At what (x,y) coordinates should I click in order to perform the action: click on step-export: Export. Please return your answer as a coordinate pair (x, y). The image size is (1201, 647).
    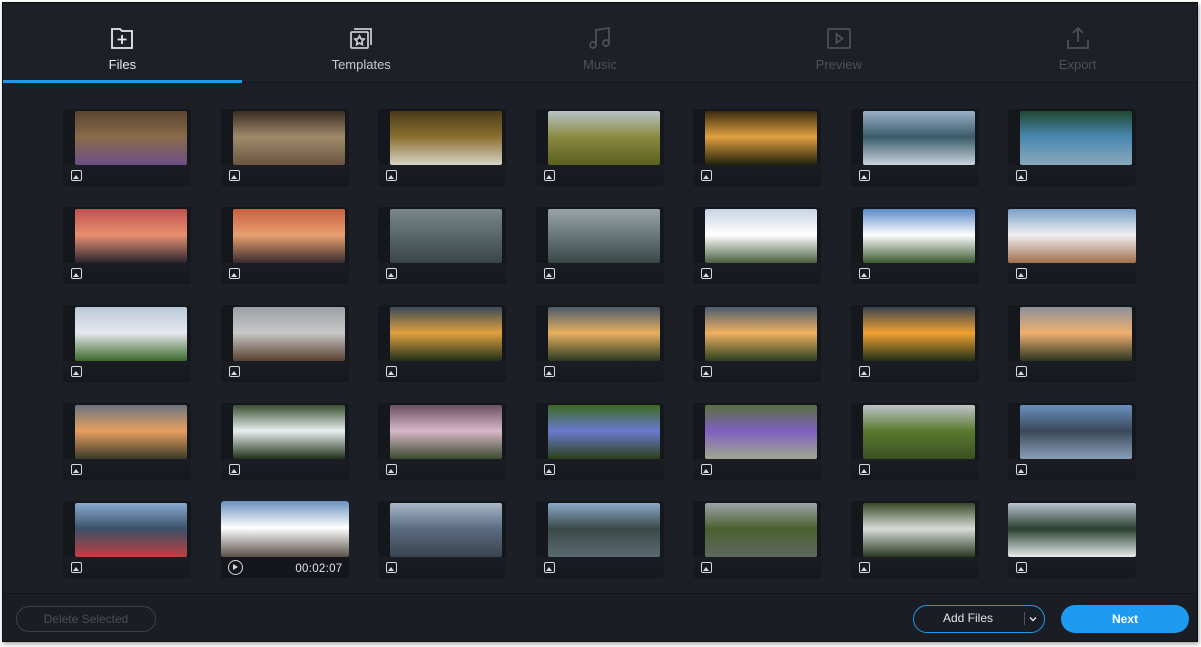
    Looking at the image, I should click on (1077, 42).